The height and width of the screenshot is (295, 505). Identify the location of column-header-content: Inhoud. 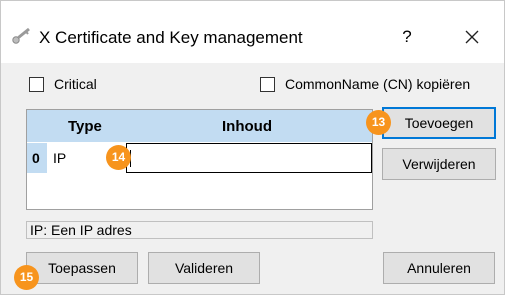
(247, 126).